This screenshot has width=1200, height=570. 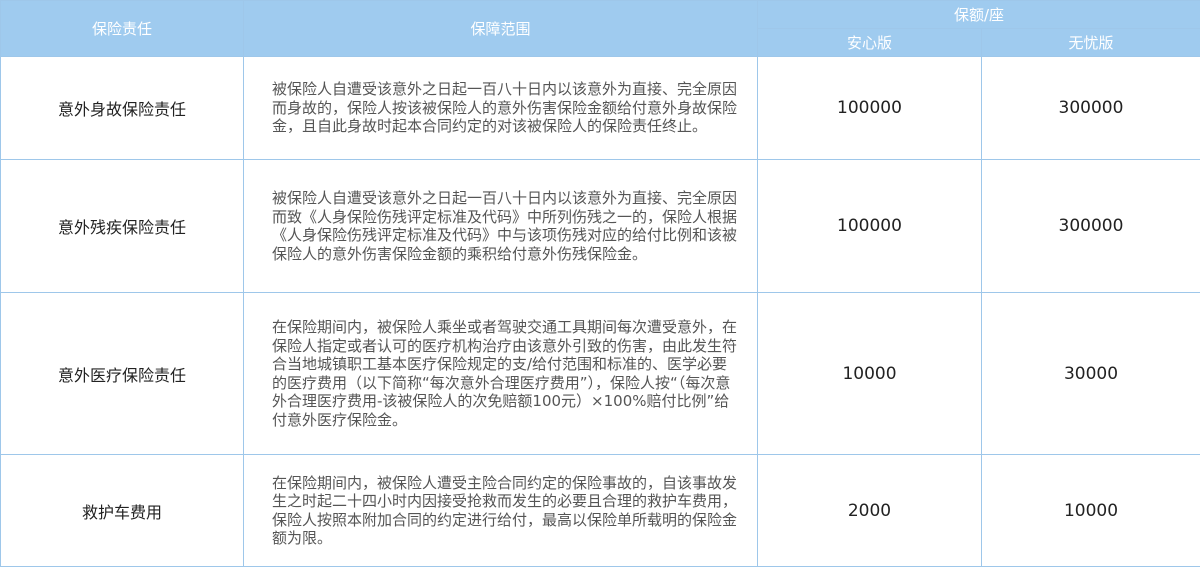 I want to click on header-plan-b: 无忧版, so click(x=1090, y=42).